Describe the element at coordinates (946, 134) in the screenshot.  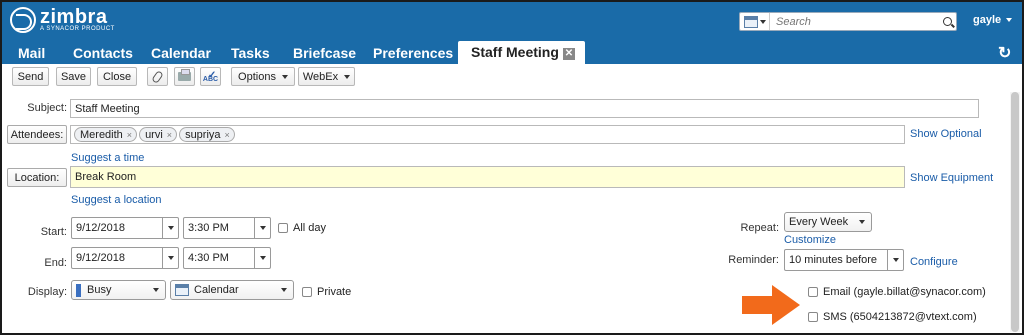
I see `show-optional-link: Show Optional` at that location.